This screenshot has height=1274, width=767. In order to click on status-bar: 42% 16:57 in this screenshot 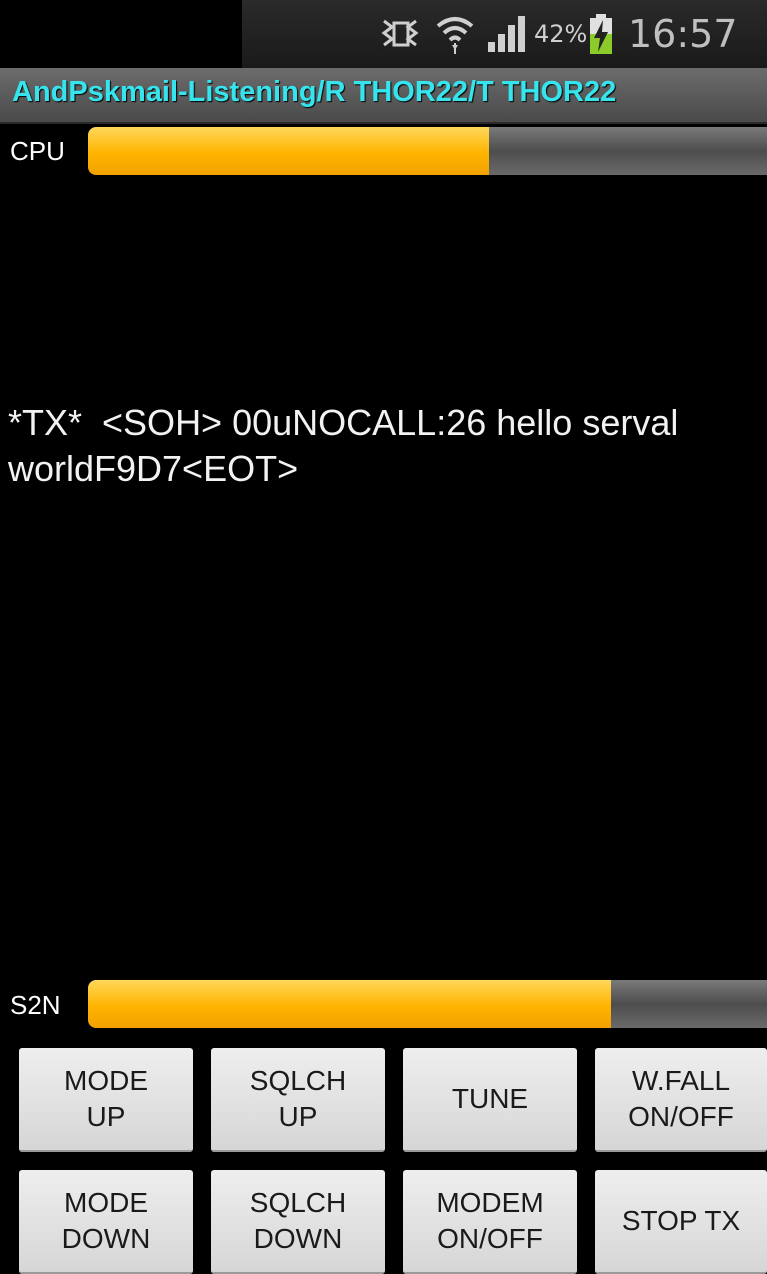, I will do `click(383, 34)`.